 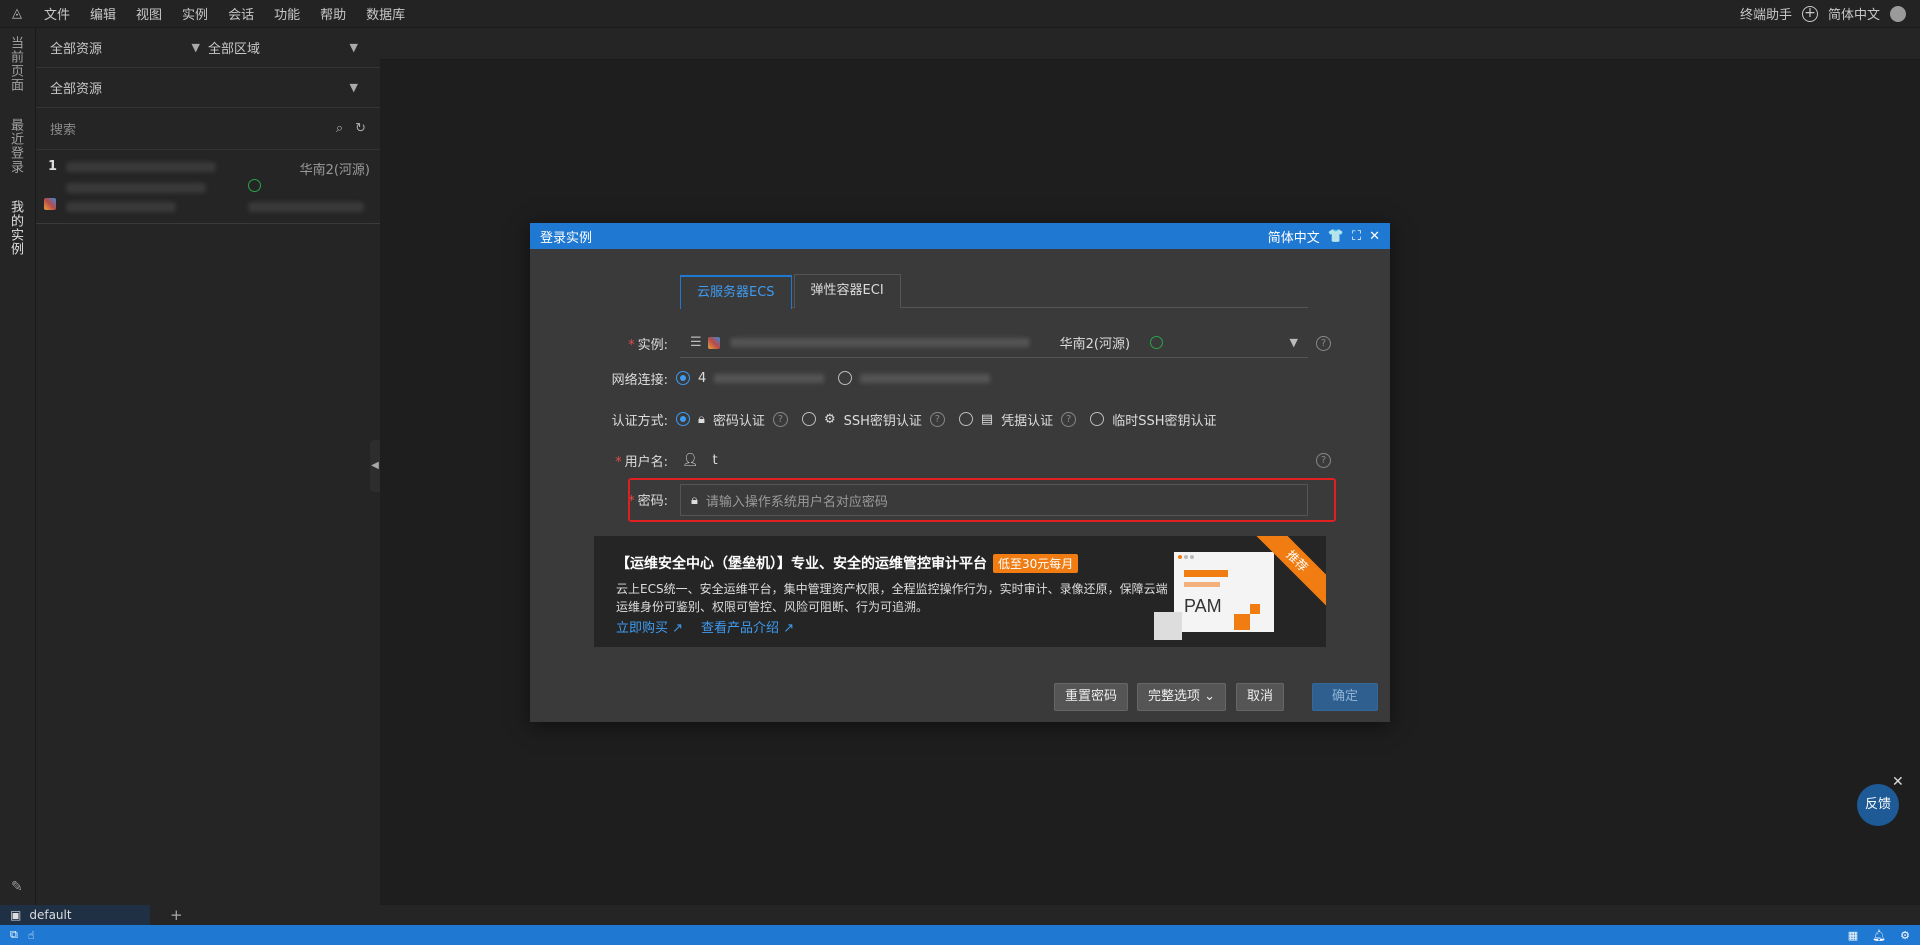 I want to click on sync-icon: ⧉, so click(x=14, y=935).